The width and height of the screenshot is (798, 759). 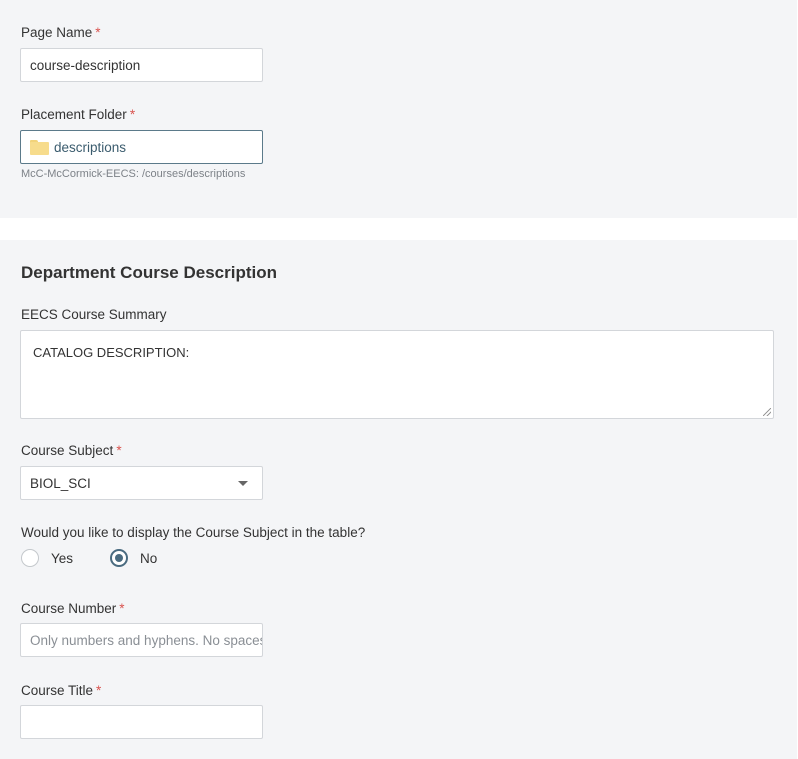 What do you see at coordinates (243, 483) in the screenshot?
I see `caret-down-icon` at bounding box center [243, 483].